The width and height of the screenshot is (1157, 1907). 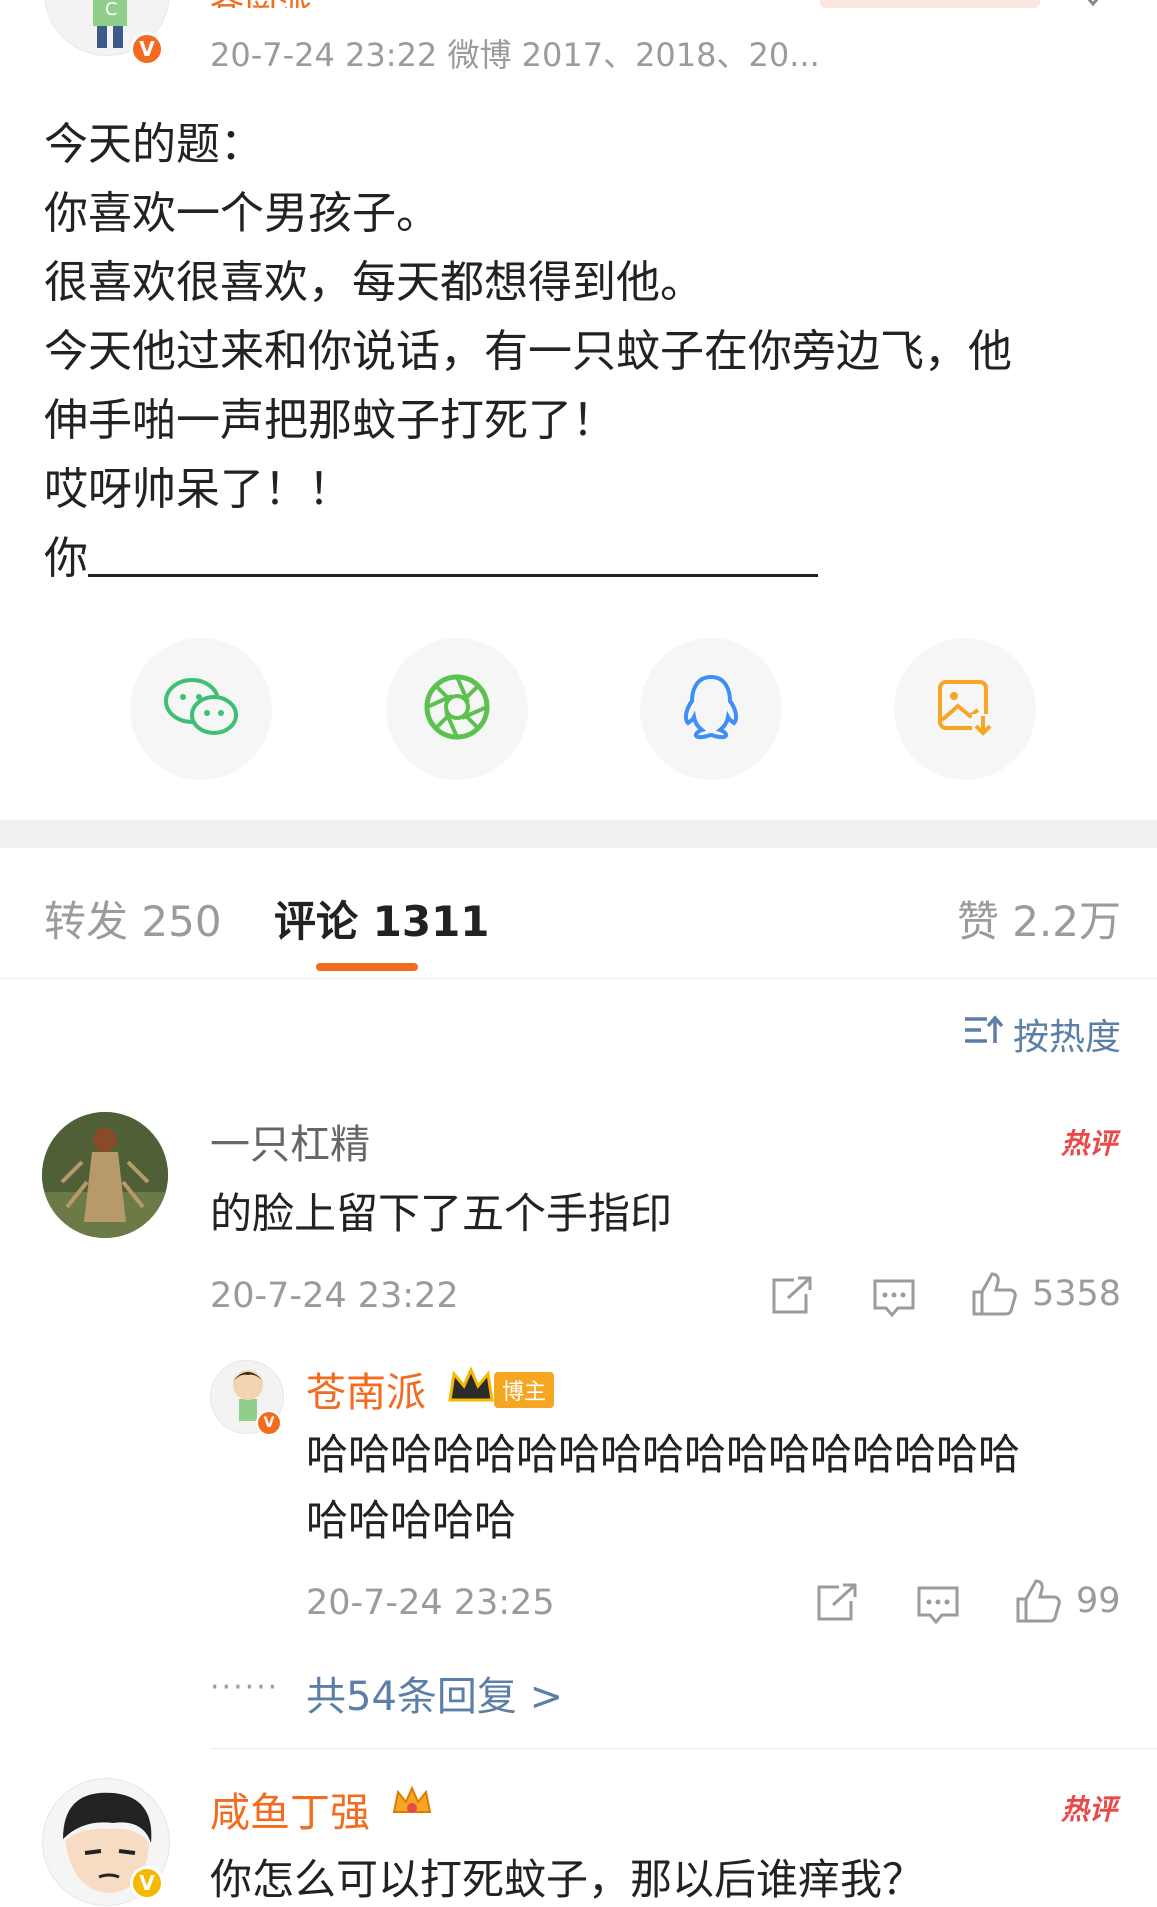 I want to click on like-count: 5358, so click(x=1077, y=1294).